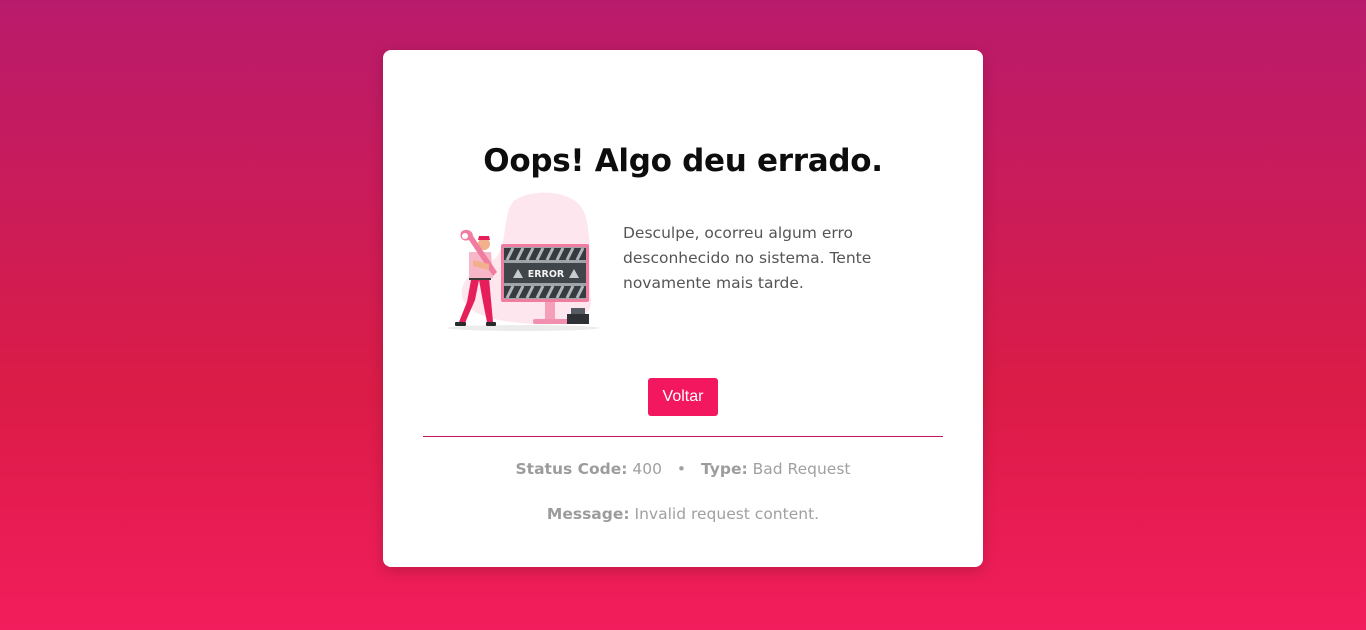 The width and height of the screenshot is (1366, 630). What do you see at coordinates (647, 469) in the screenshot?
I see `status-code-value: 400` at bounding box center [647, 469].